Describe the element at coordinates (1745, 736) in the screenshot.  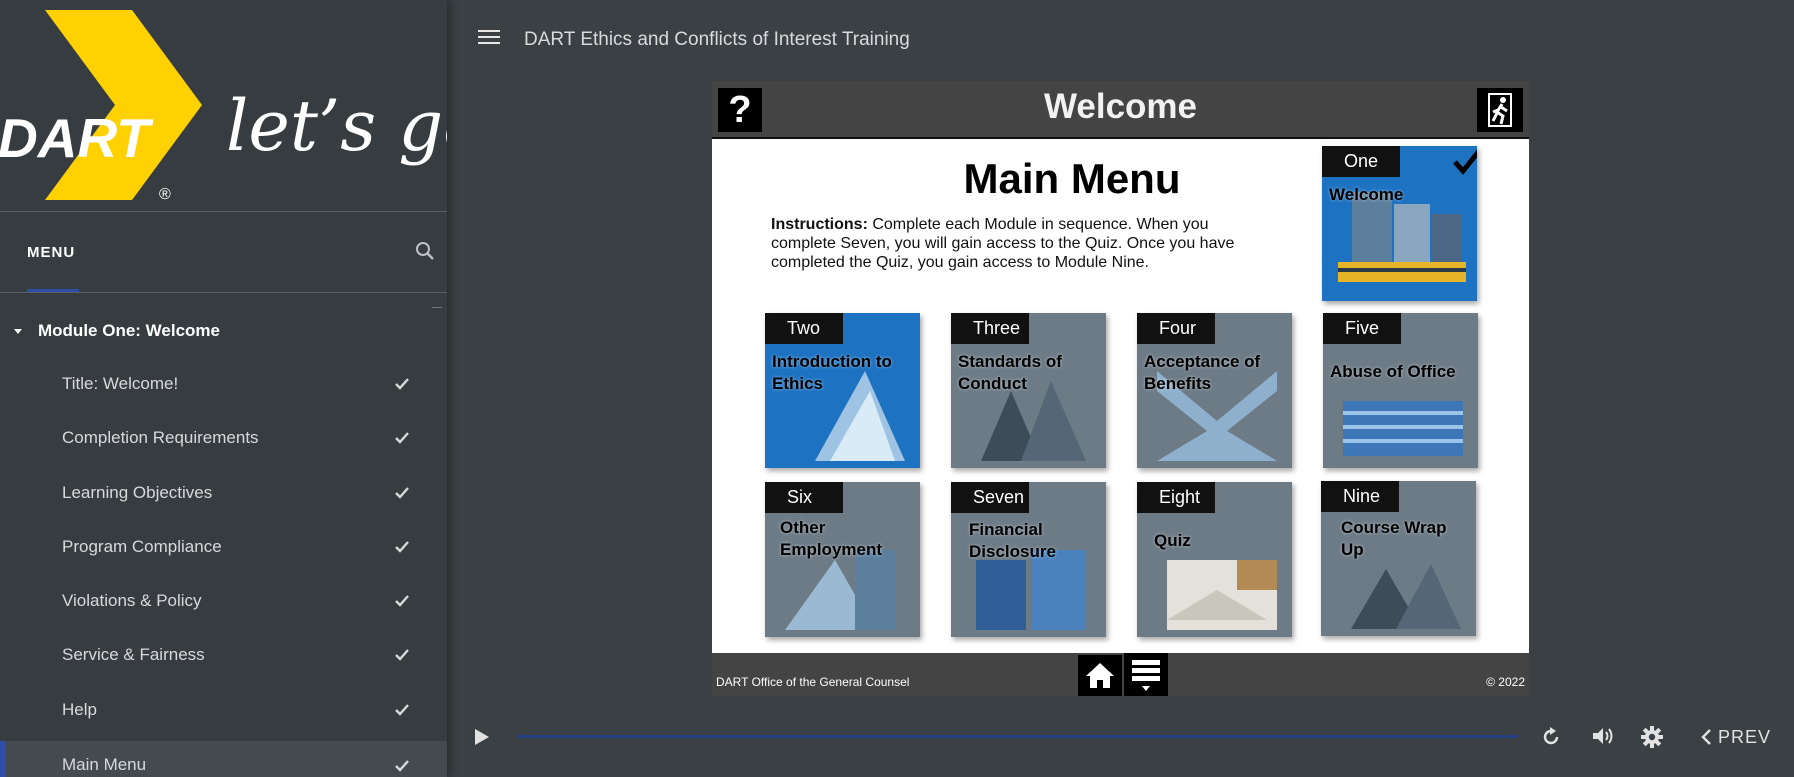
I see `prev-label: PREV` at that location.